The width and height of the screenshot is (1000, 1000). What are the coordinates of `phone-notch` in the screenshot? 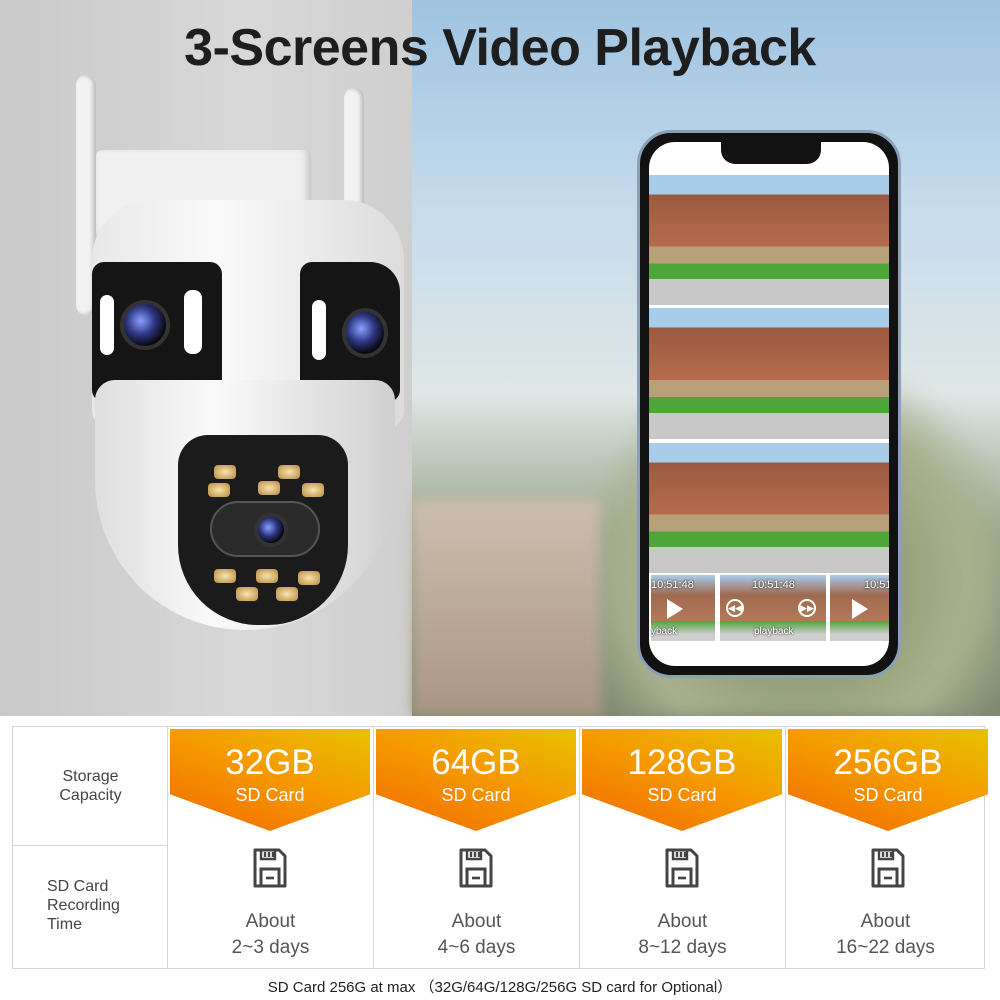 It's located at (771, 153).